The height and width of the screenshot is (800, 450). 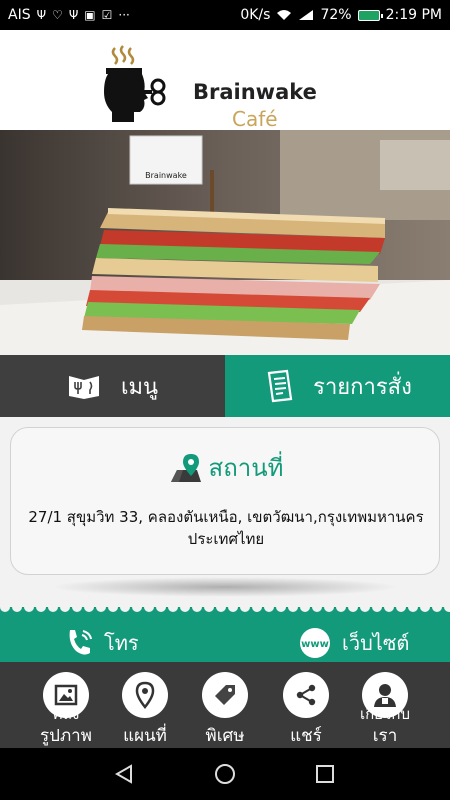 I want to click on address-line-2: ประเทศไทย, so click(x=226, y=539).